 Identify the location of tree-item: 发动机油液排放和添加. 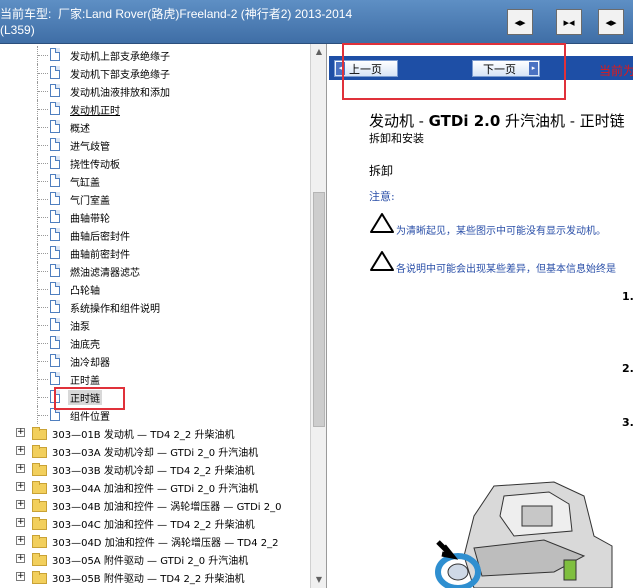
(155, 91).